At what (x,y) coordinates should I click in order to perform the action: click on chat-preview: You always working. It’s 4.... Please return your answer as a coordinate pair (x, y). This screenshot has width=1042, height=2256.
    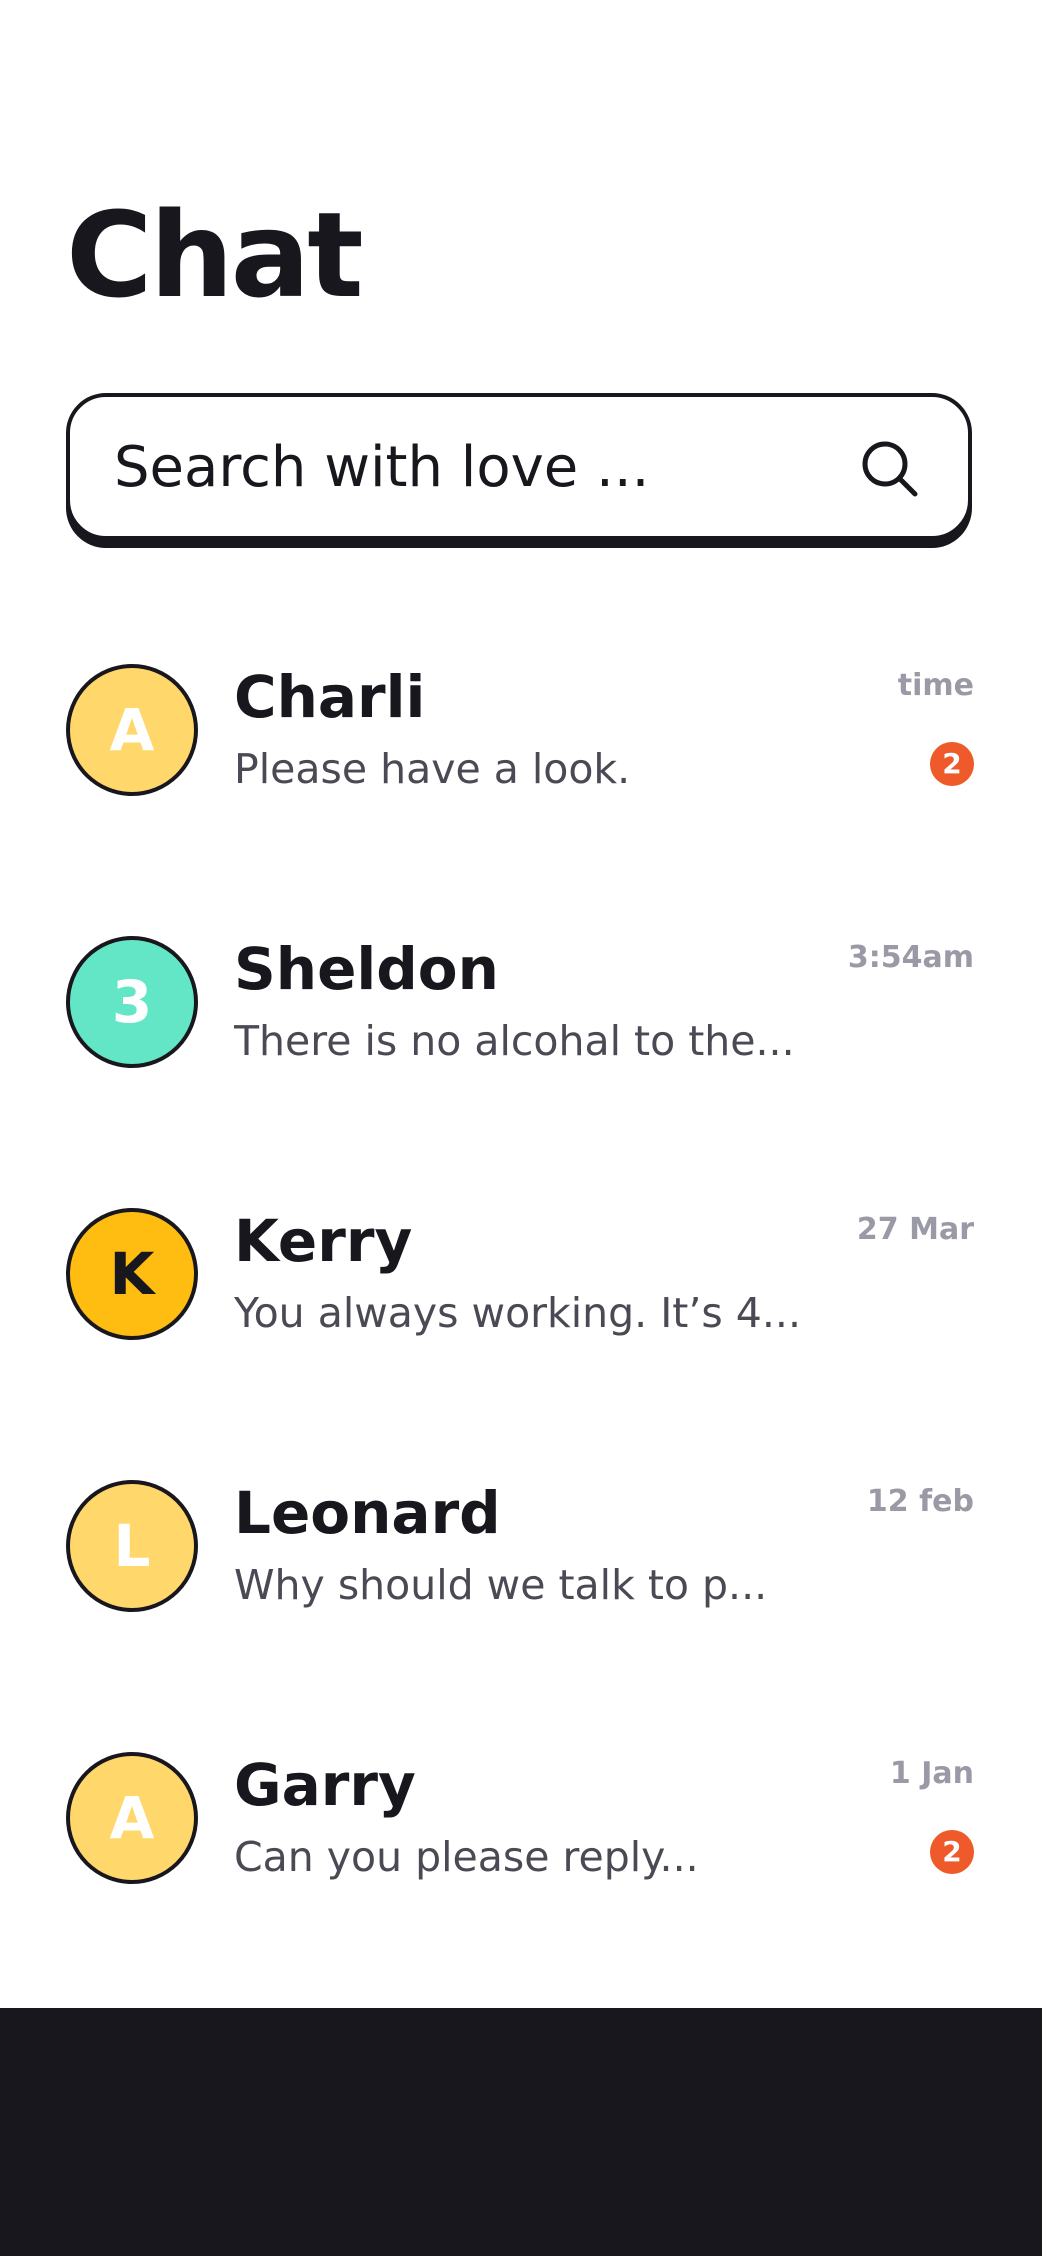
    Looking at the image, I should click on (517, 1313).